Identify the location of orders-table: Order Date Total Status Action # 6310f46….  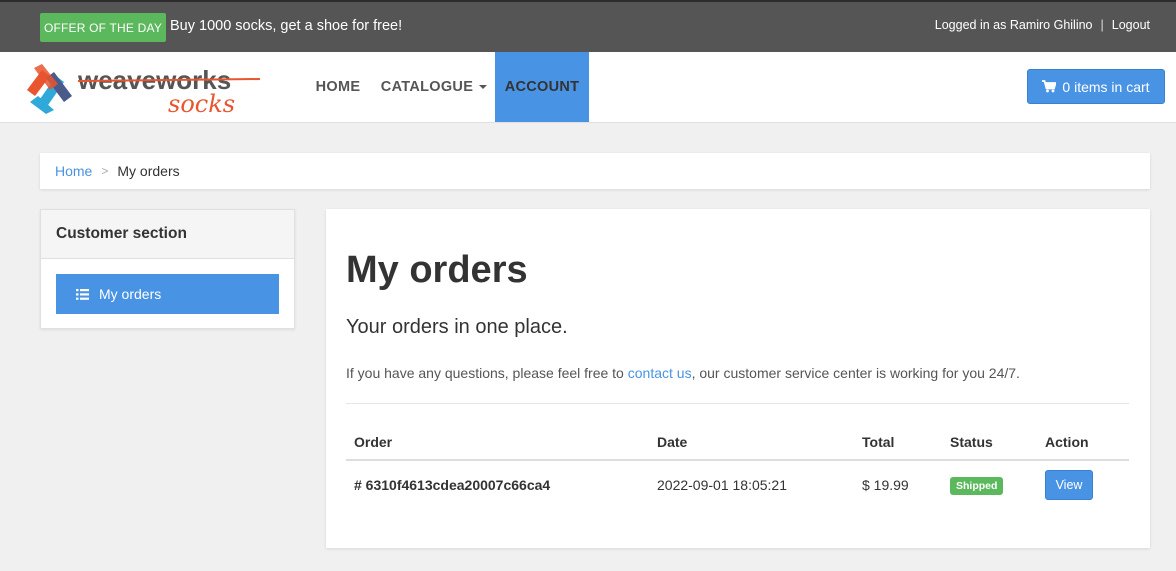
(737, 467).